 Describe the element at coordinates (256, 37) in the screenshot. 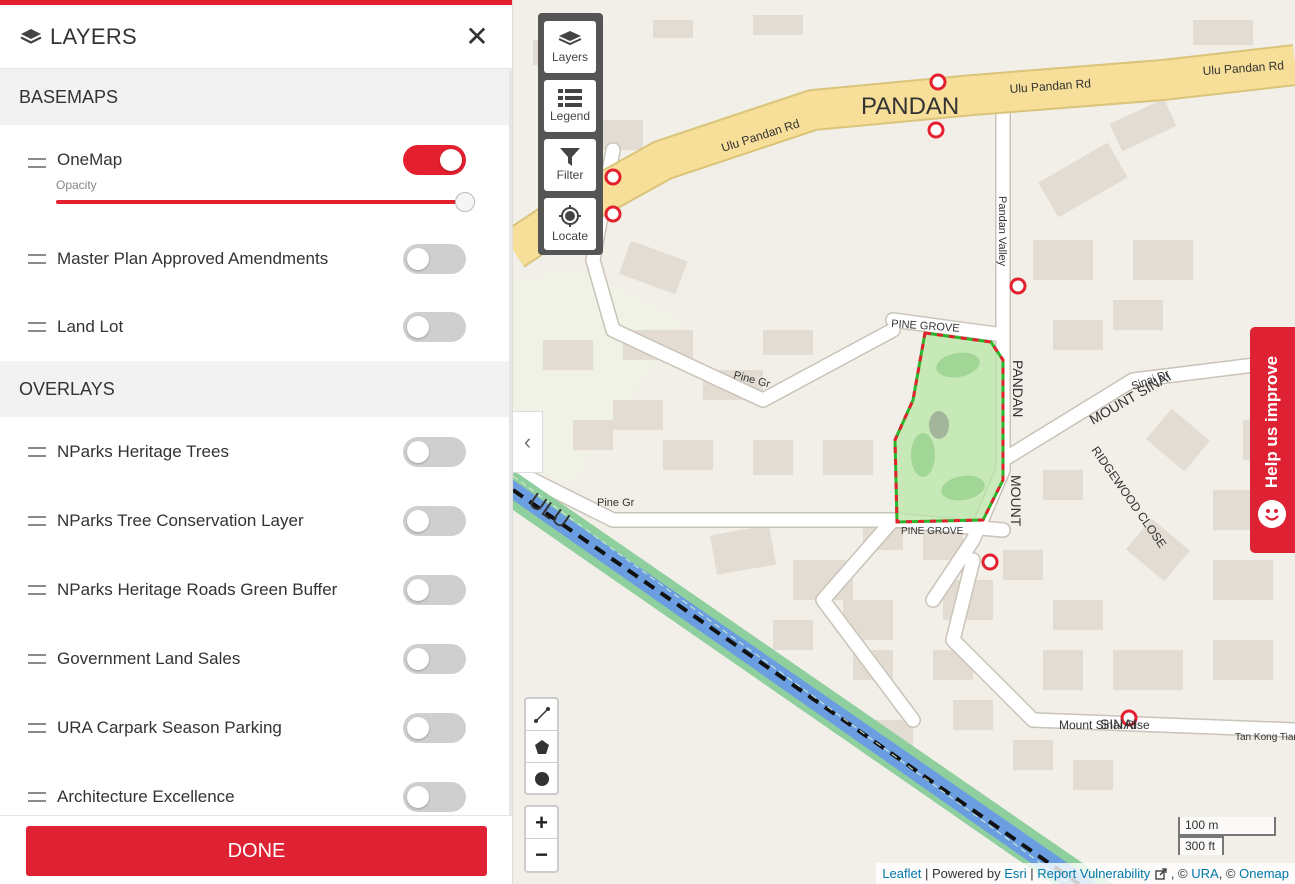

I see `panel-header: LAYERS ✕` at that location.